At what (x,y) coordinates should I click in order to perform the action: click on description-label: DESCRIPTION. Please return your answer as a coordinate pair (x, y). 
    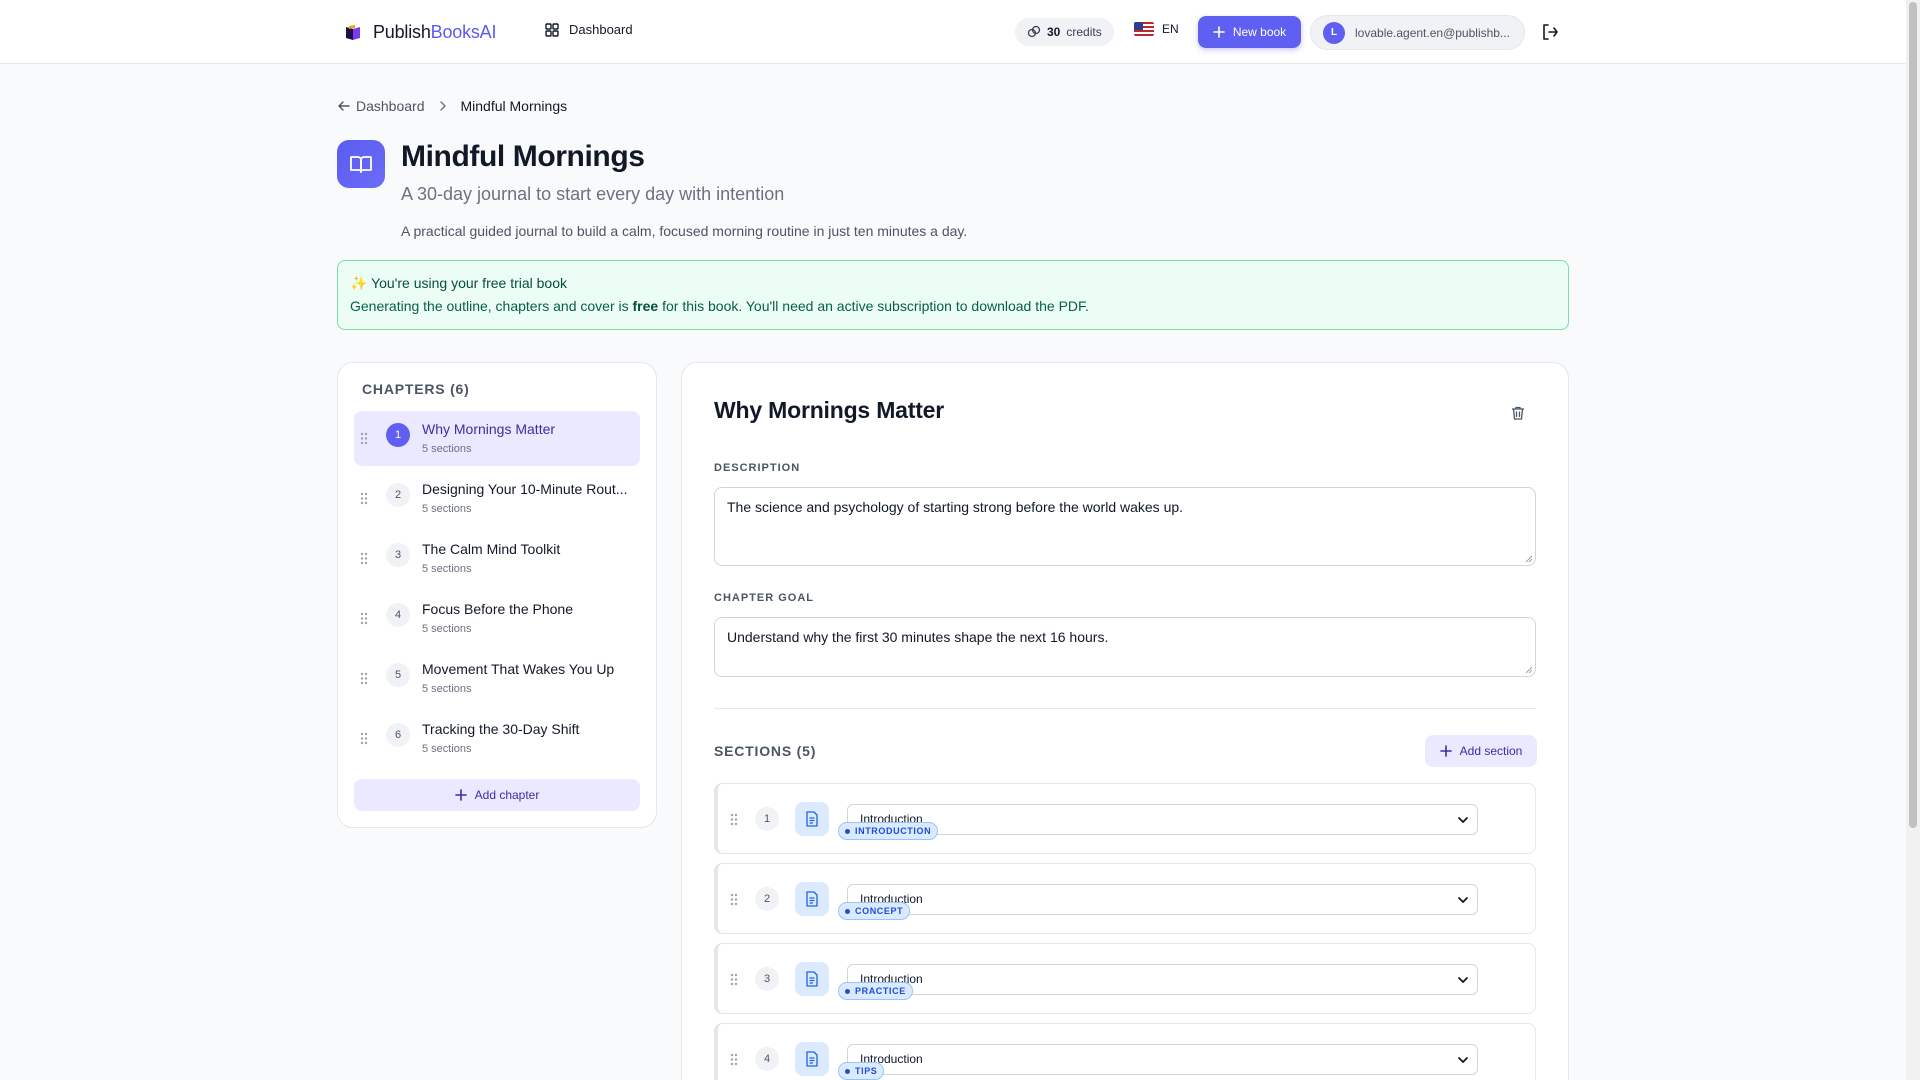
    Looking at the image, I should click on (757, 468).